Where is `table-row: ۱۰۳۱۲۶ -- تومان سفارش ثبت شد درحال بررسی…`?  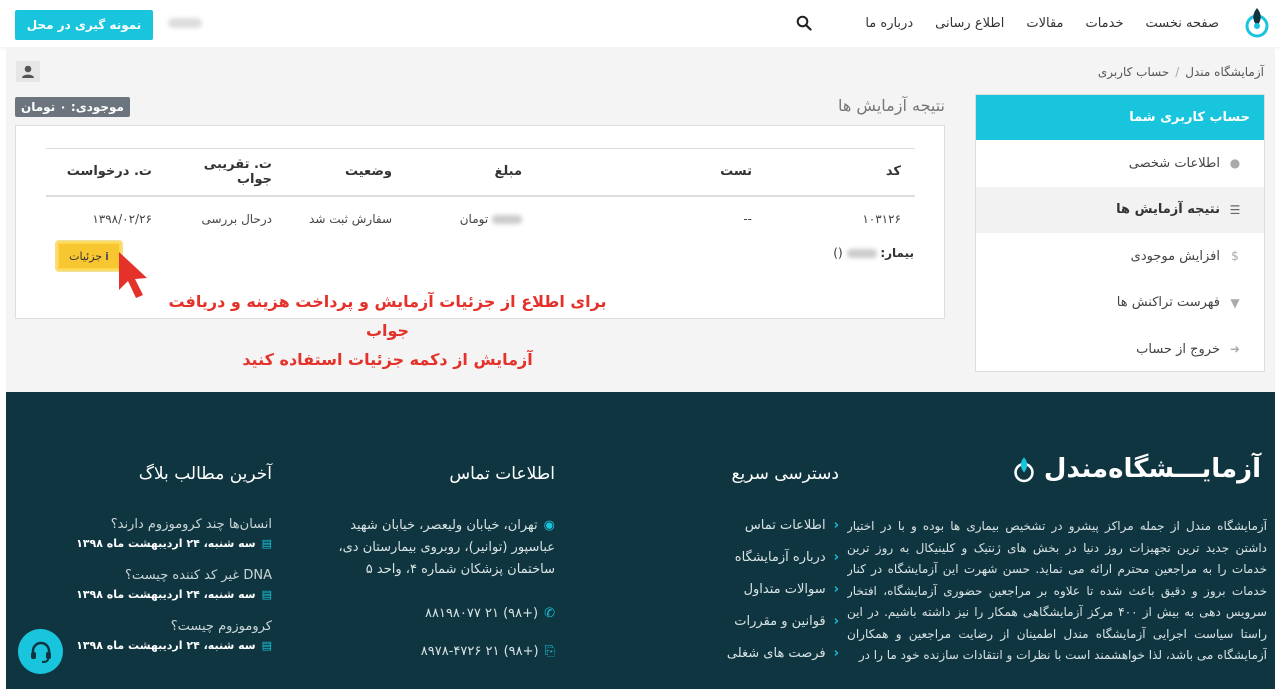
table-row: ۱۰۳۱۲۶ -- تومان سفارش ثبت شد درحال بررسی… is located at coordinates (480, 219).